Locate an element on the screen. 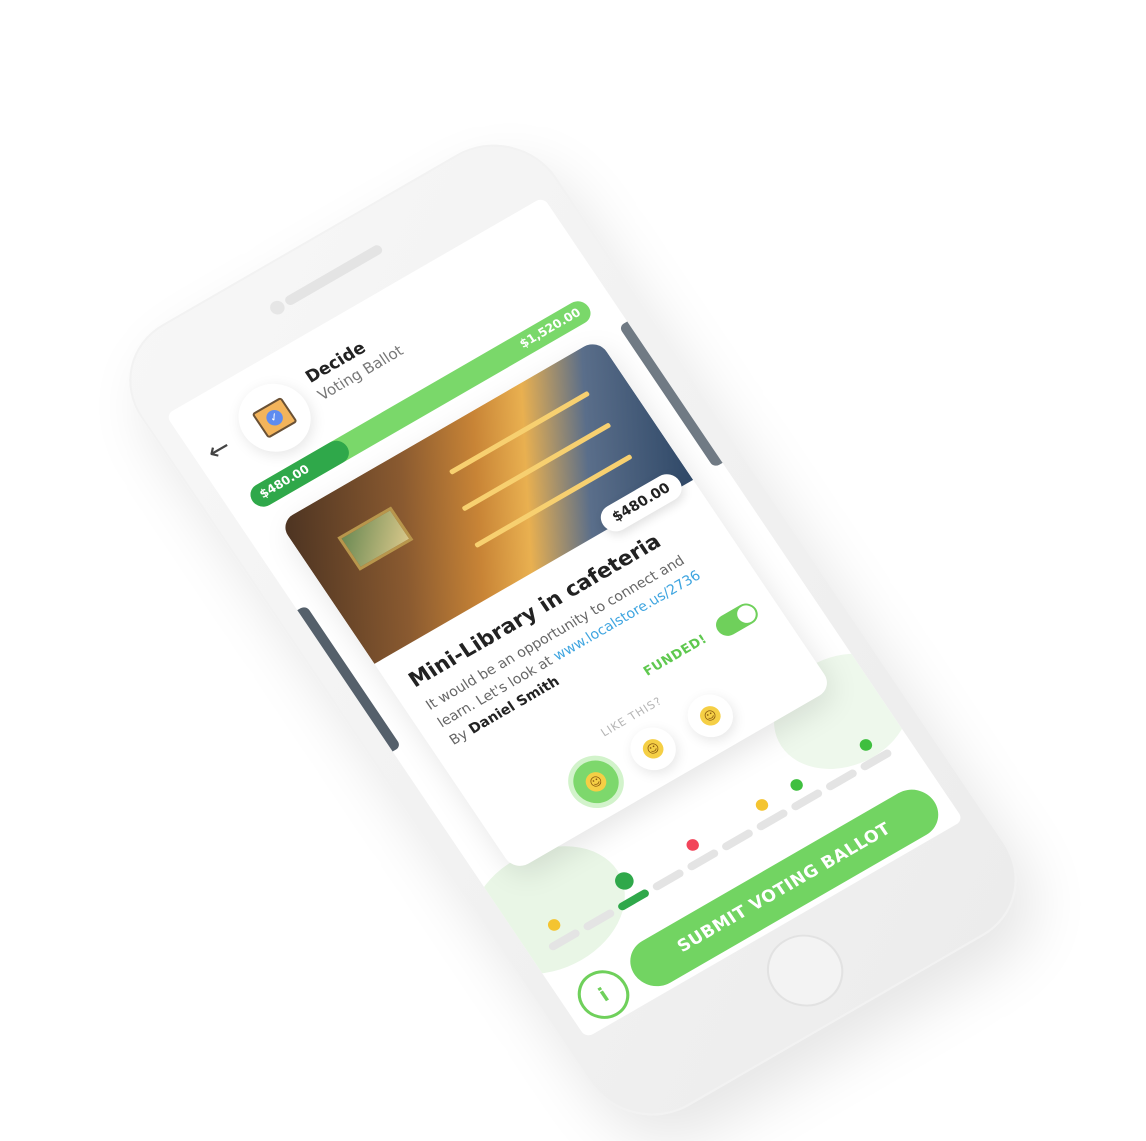 This screenshot has width=1146, height=1141. reaction-happy-button: ☺ is located at coordinates (596, 782).